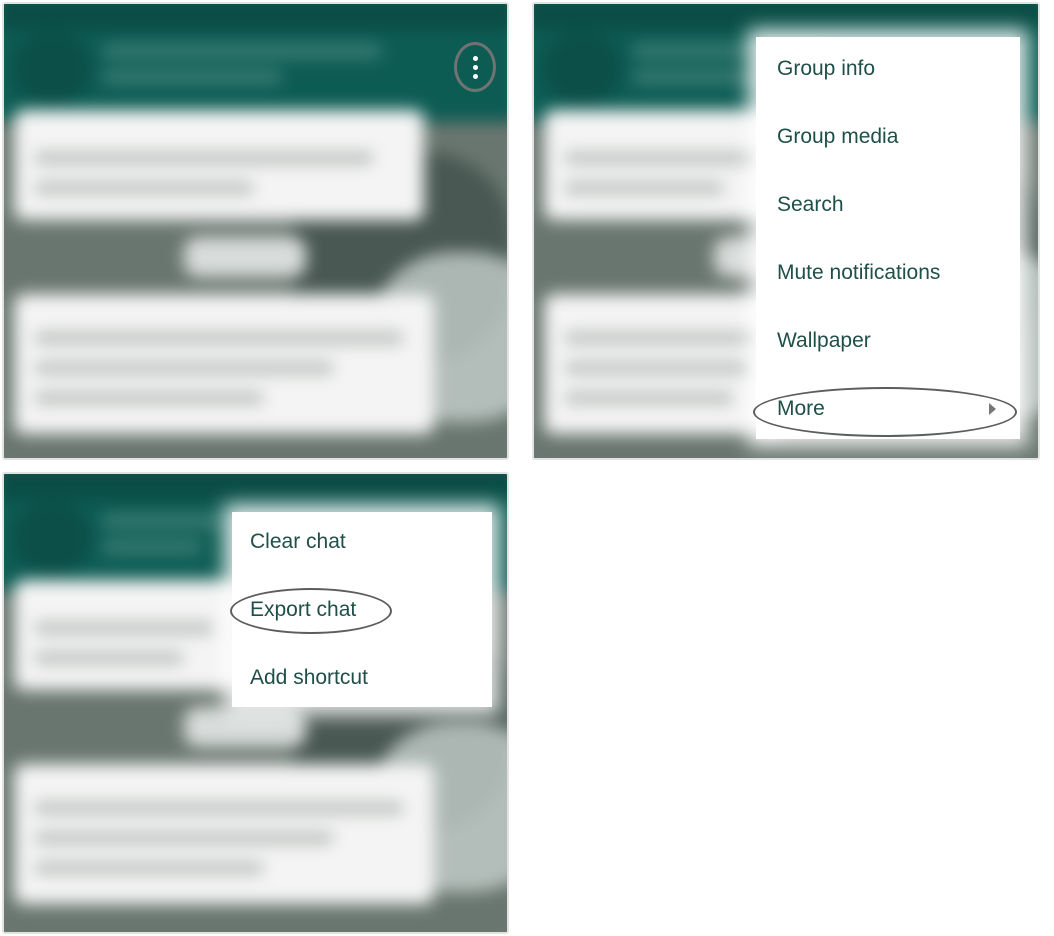  I want to click on menu-item-mute-notifications: Mute notifications, so click(858, 273).